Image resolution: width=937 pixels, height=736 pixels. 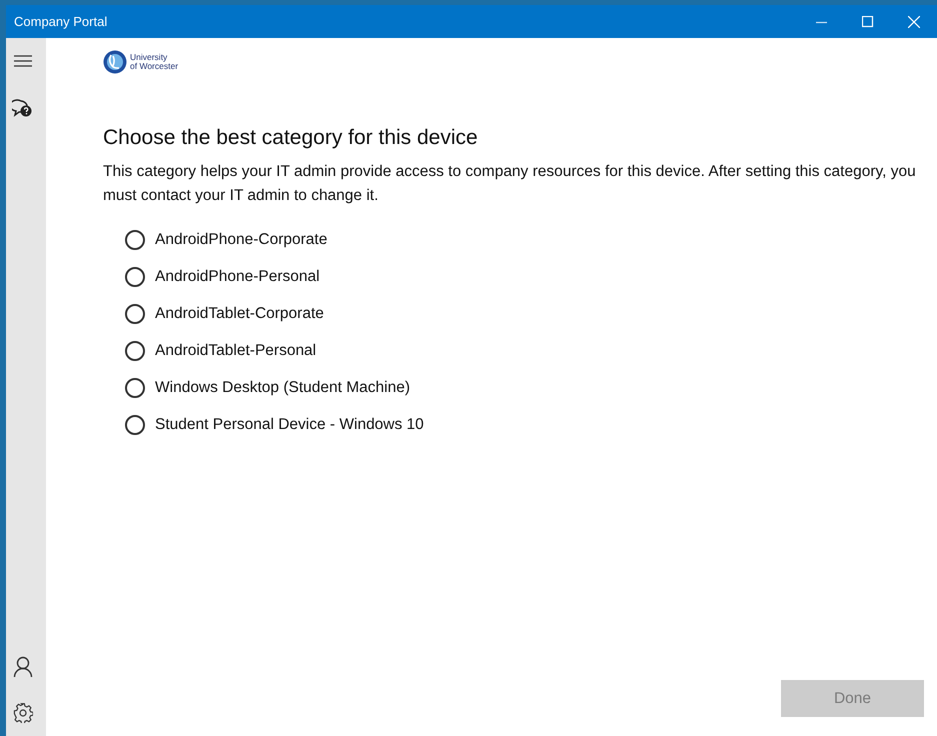 What do you see at coordinates (868, 22) in the screenshot?
I see `maximize-icon` at bounding box center [868, 22].